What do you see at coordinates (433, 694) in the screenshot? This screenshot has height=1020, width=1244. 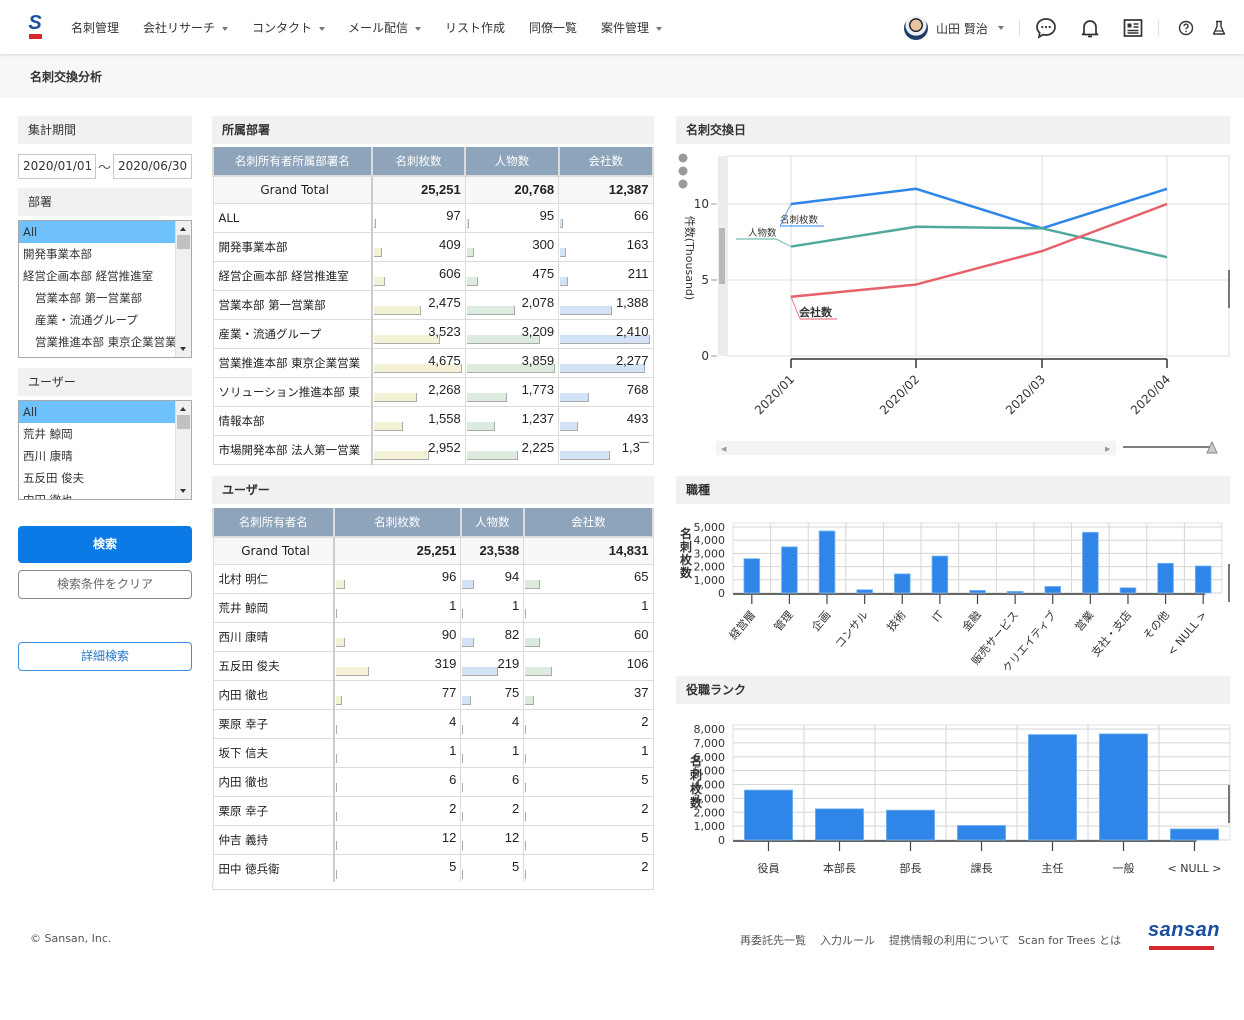 I see `table-row: 内田 徹也 77 75 37` at bounding box center [433, 694].